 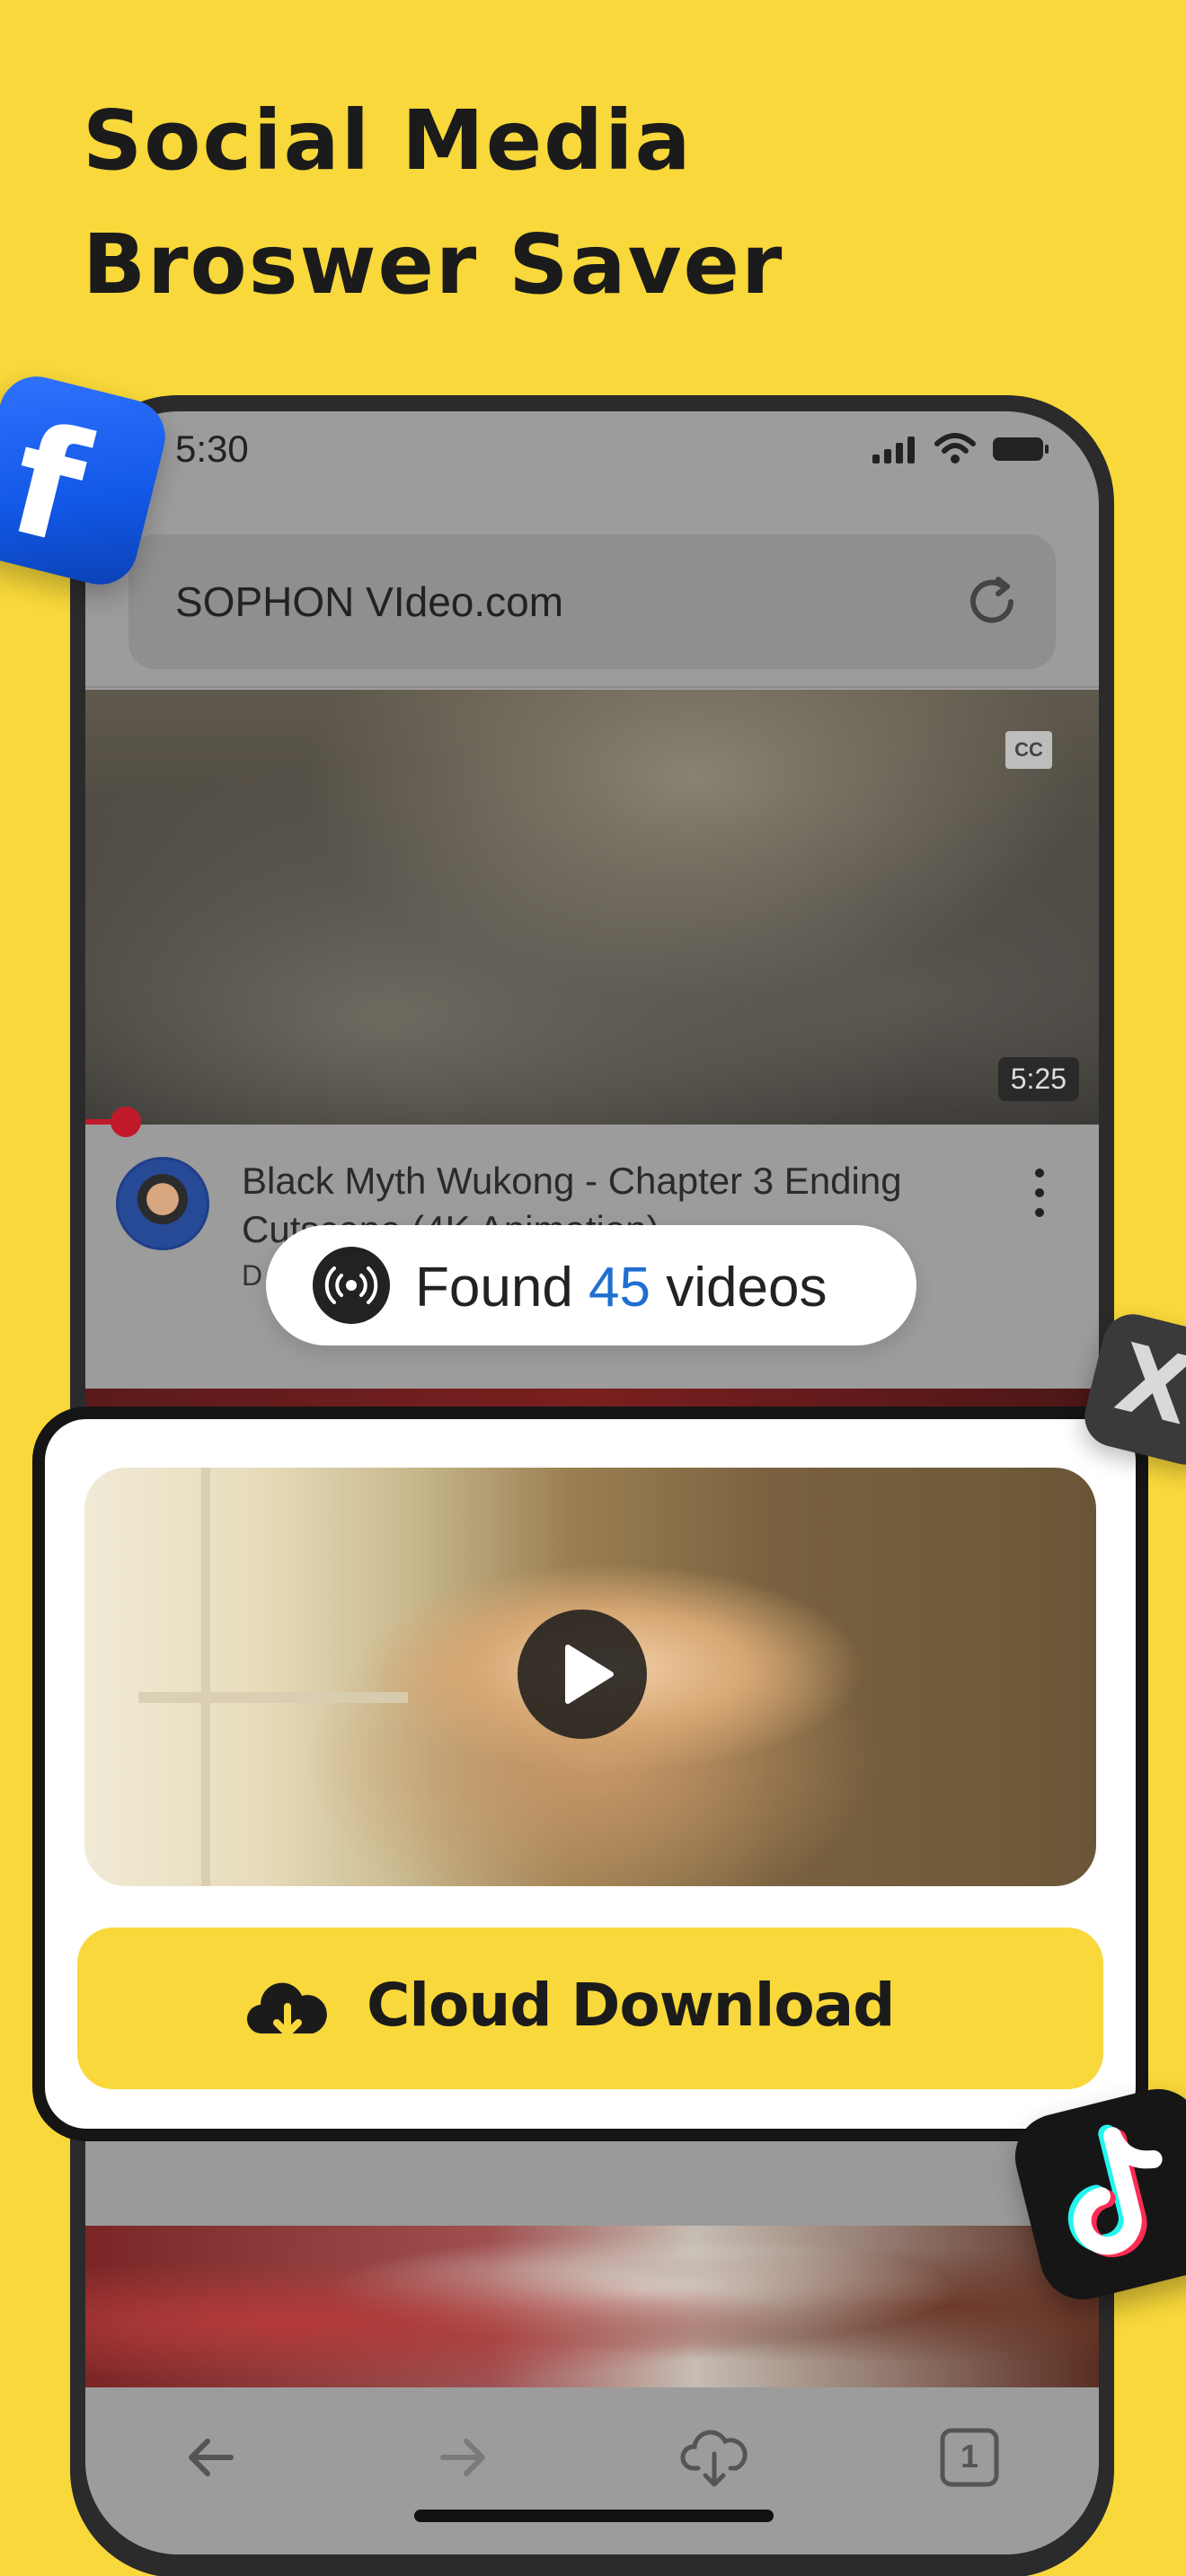 I want to click on back-icon, so click(x=211, y=2457).